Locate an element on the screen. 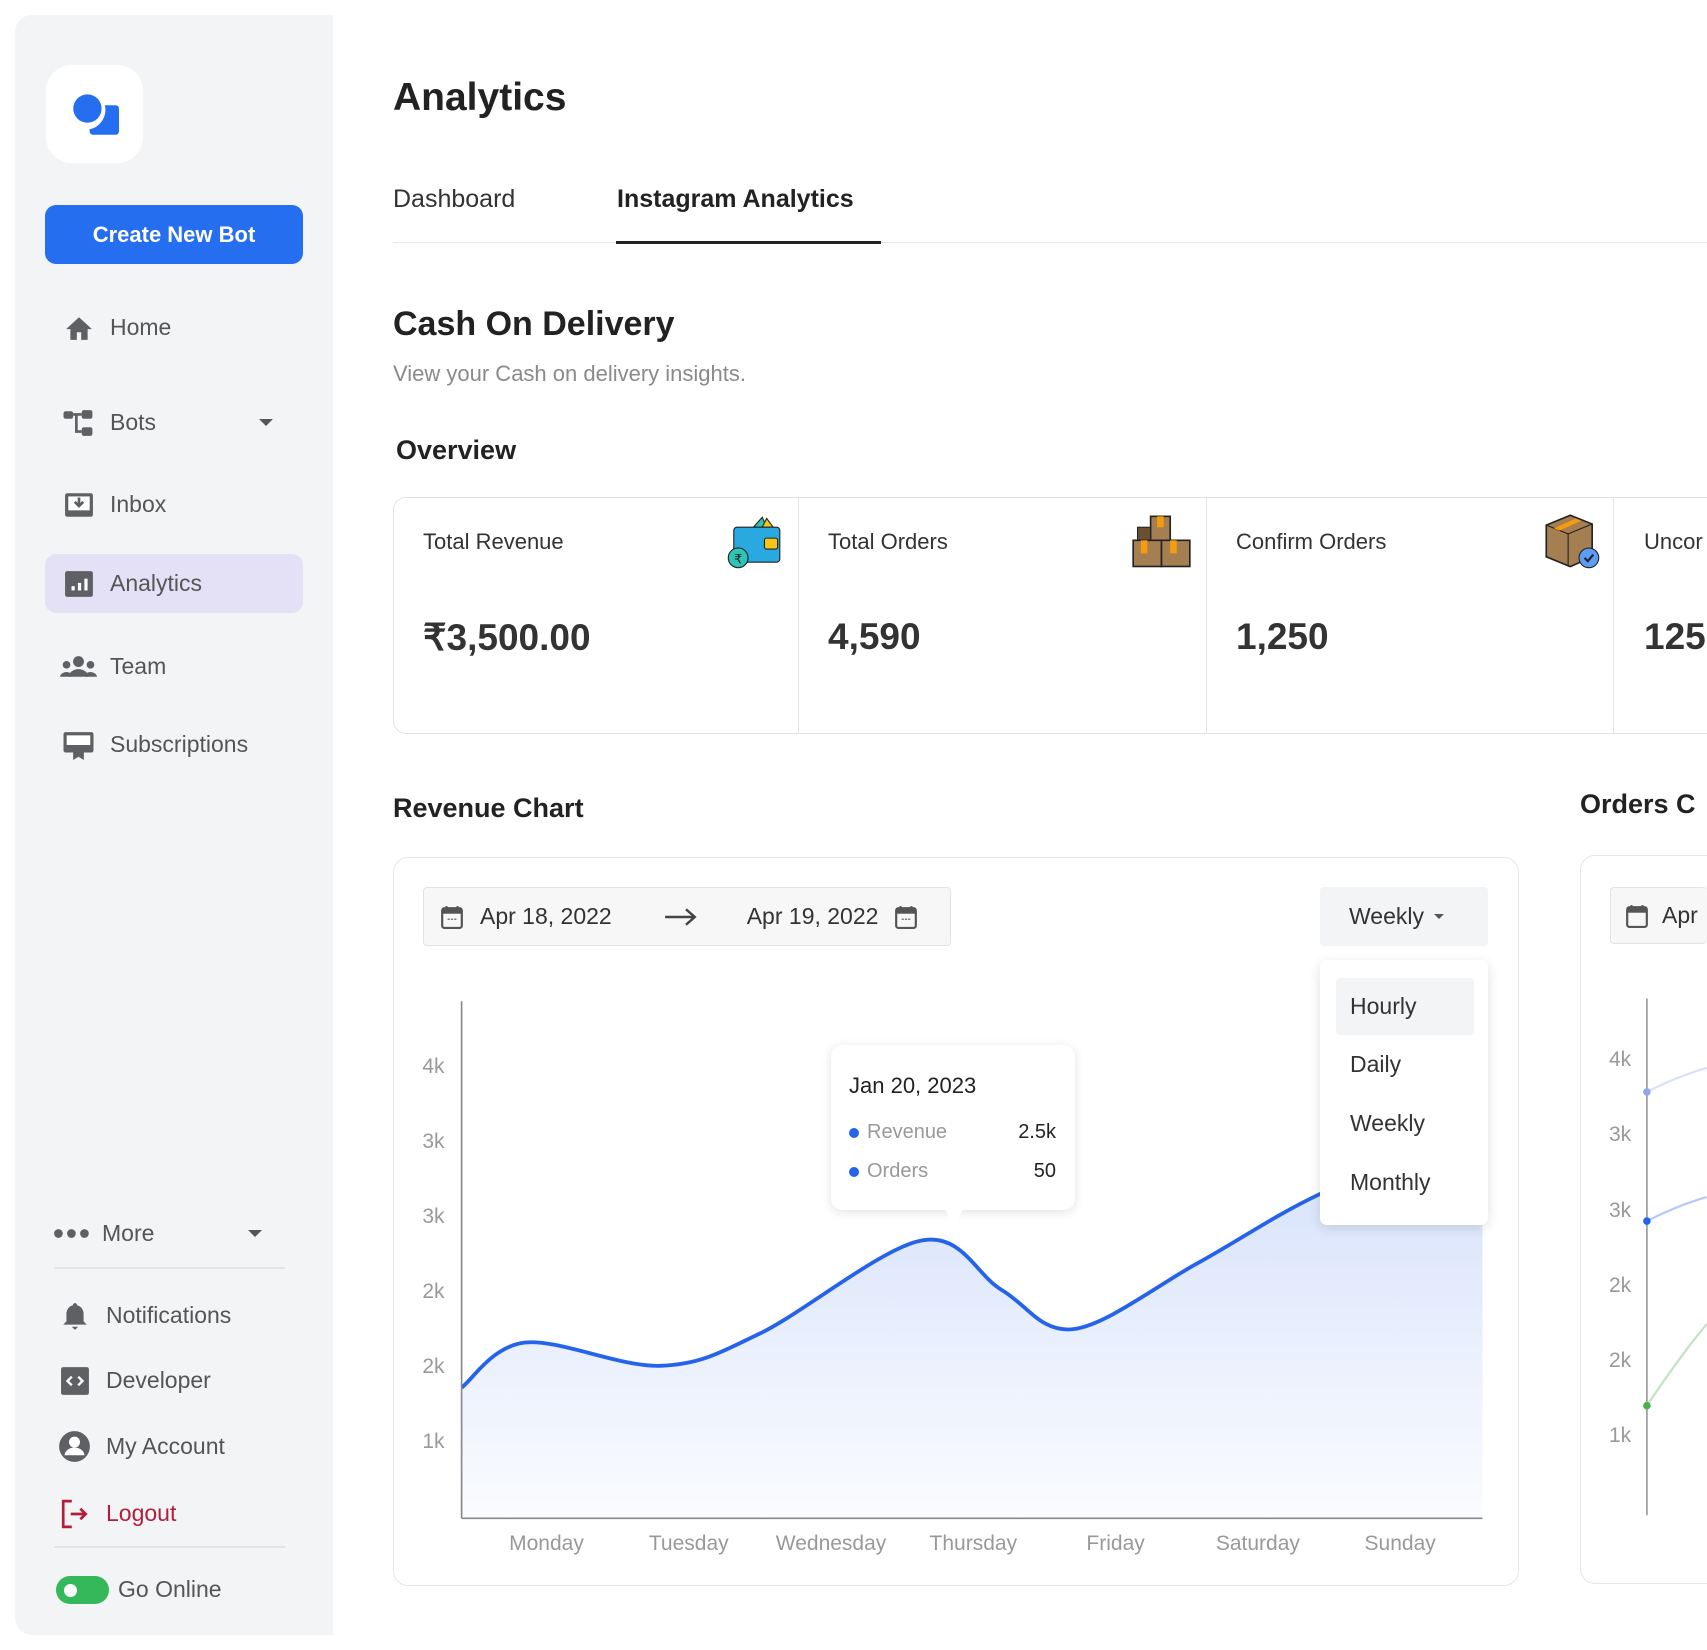  x-tick-label: Monday is located at coordinates (546, 1543).